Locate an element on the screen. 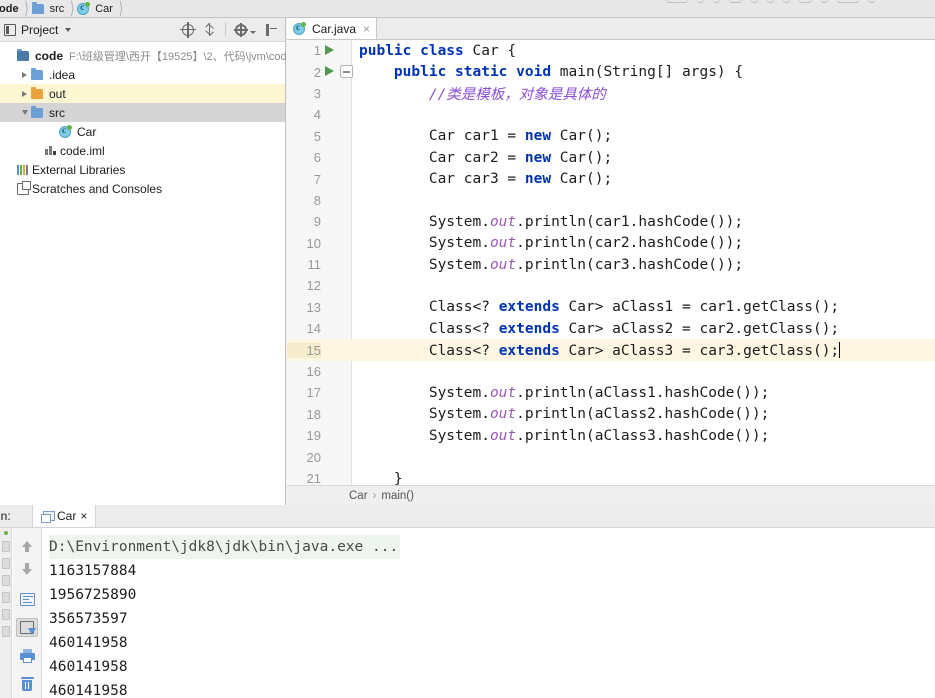 The height and width of the screenshot is (698, 935). code-line-1: 1 public class Car { is located at coordinates (611, 50).